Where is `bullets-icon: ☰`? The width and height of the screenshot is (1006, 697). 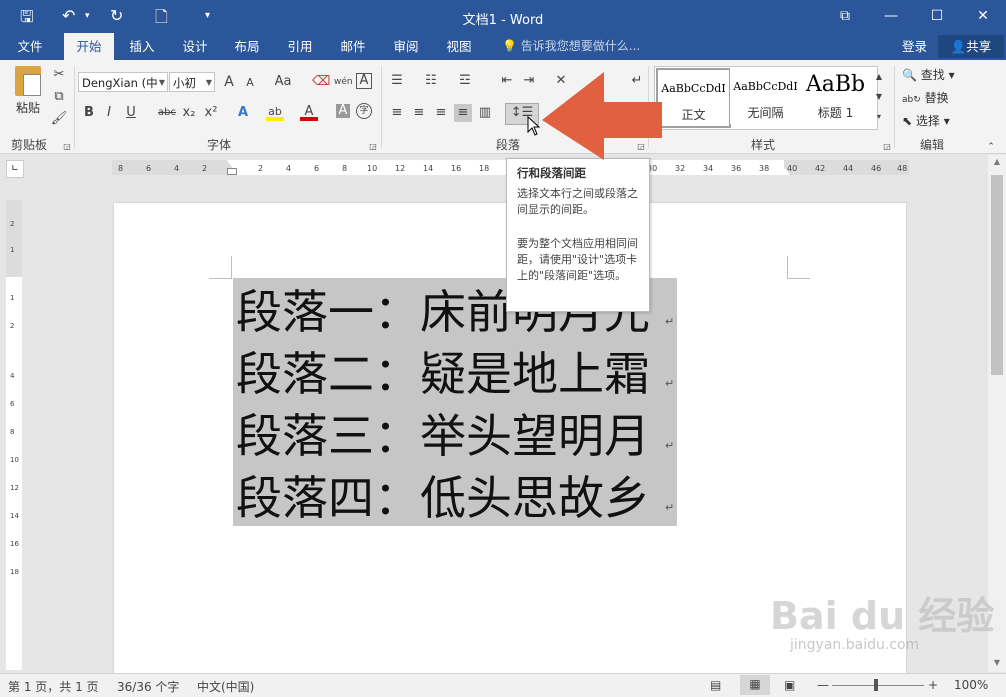
bullets-icon: ☰ is located at coordinates (397, 81).